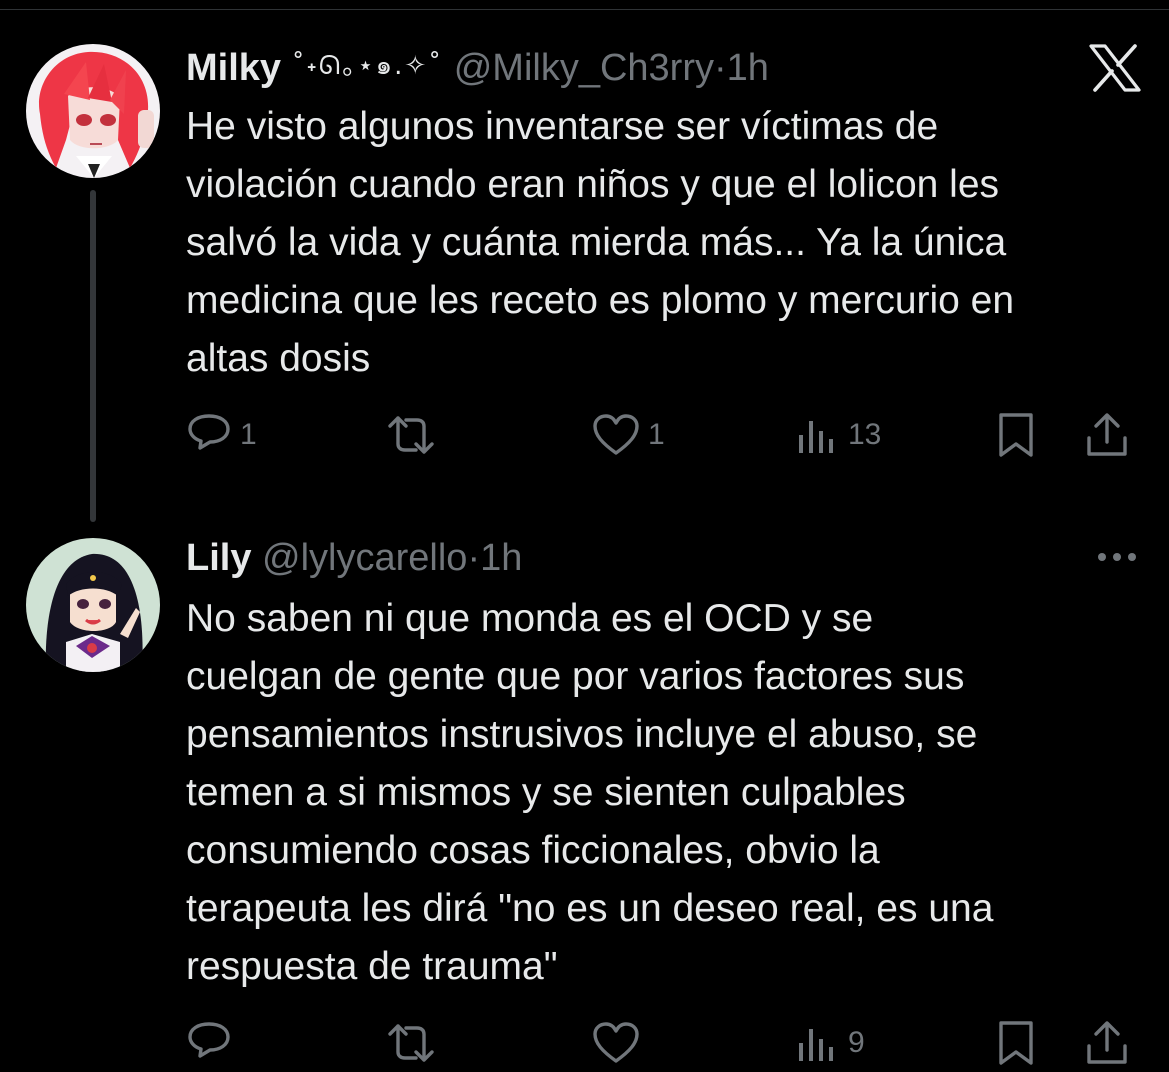  I want to click on like-button, so click(620, 1043).